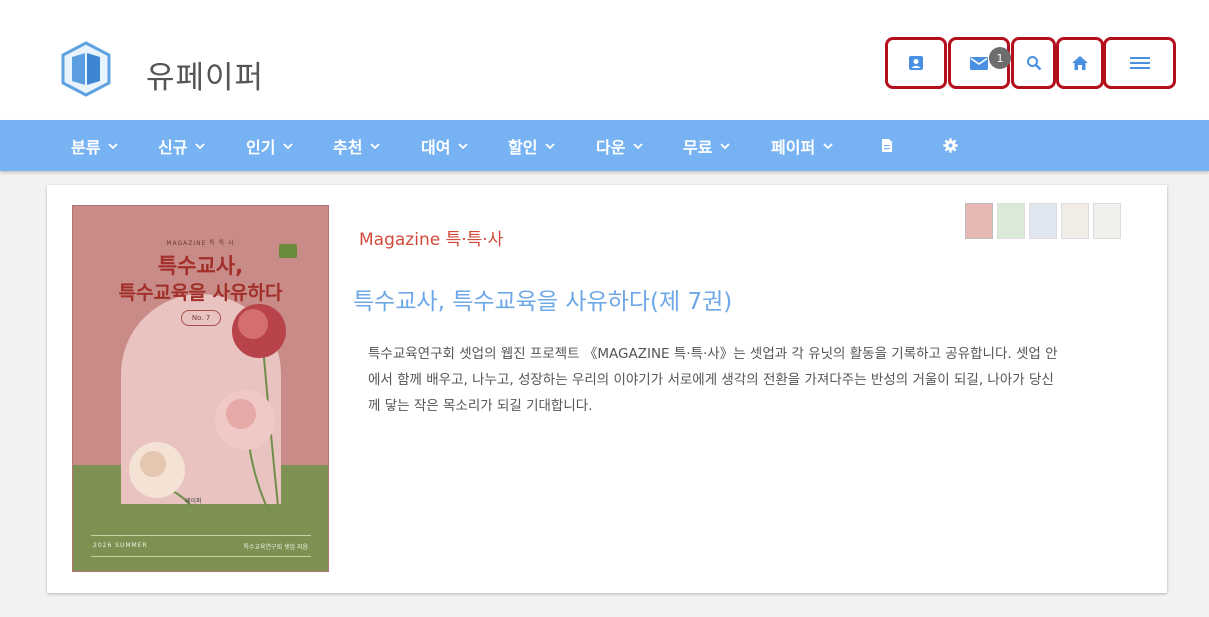 The height and width of the screenshot is (617, 1209). I want to click on nav-discount-label: 할인, so click(523, 147).